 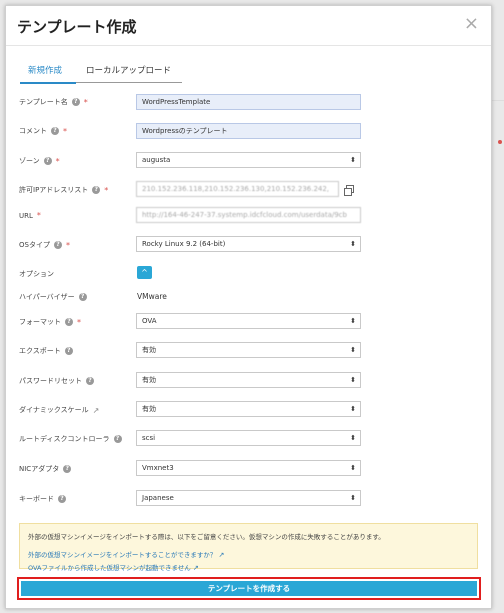 I want to click on background-marker, so click(x=500, y=142).